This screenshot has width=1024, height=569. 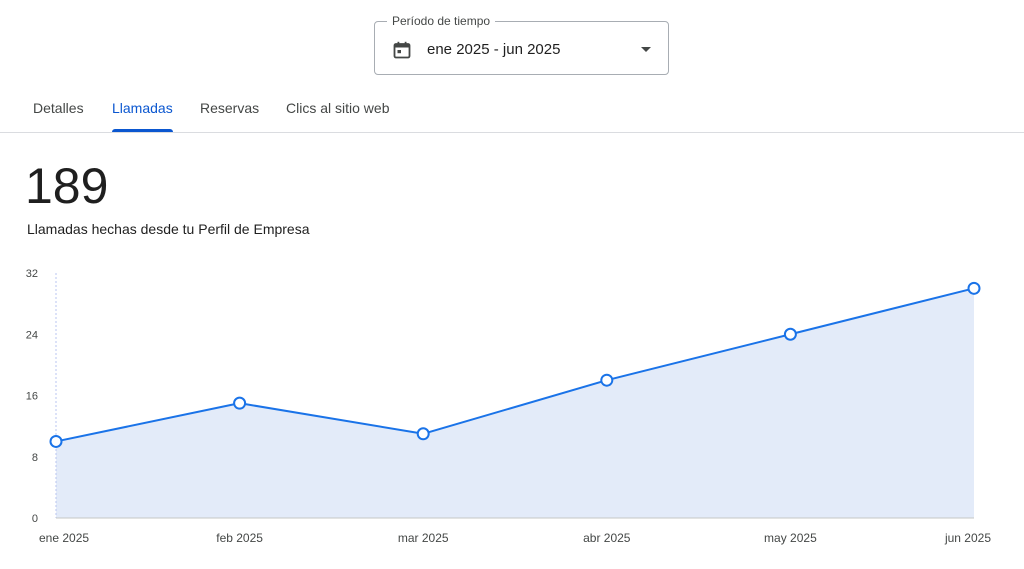 I want to click on period-selector: Período de tiempo ene 2025 - jun 2025, so click(x=521, y=44).